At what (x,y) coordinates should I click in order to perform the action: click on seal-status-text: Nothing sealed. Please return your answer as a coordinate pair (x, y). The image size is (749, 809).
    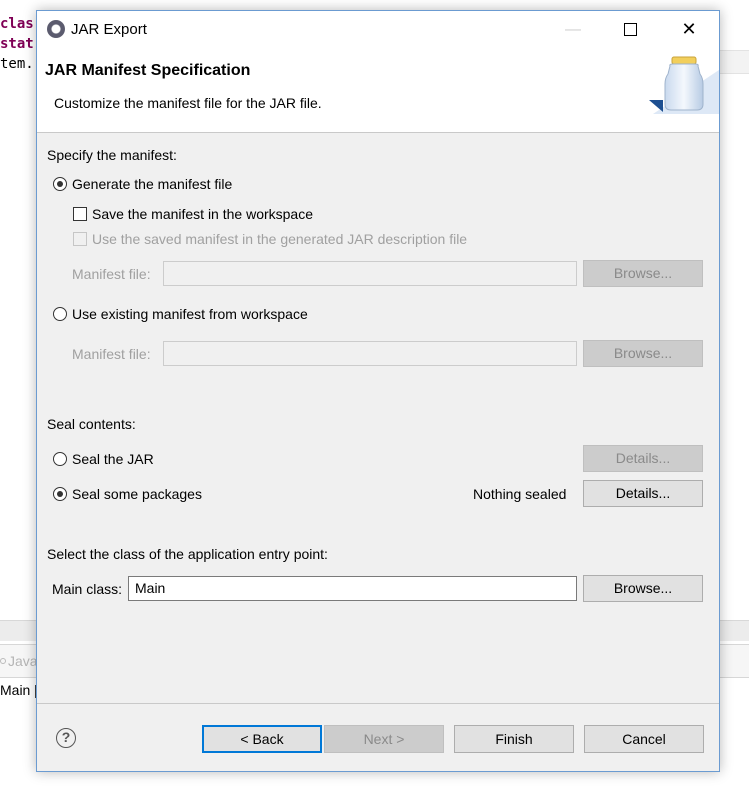
    Looking at the image, I should click on (520, 494).